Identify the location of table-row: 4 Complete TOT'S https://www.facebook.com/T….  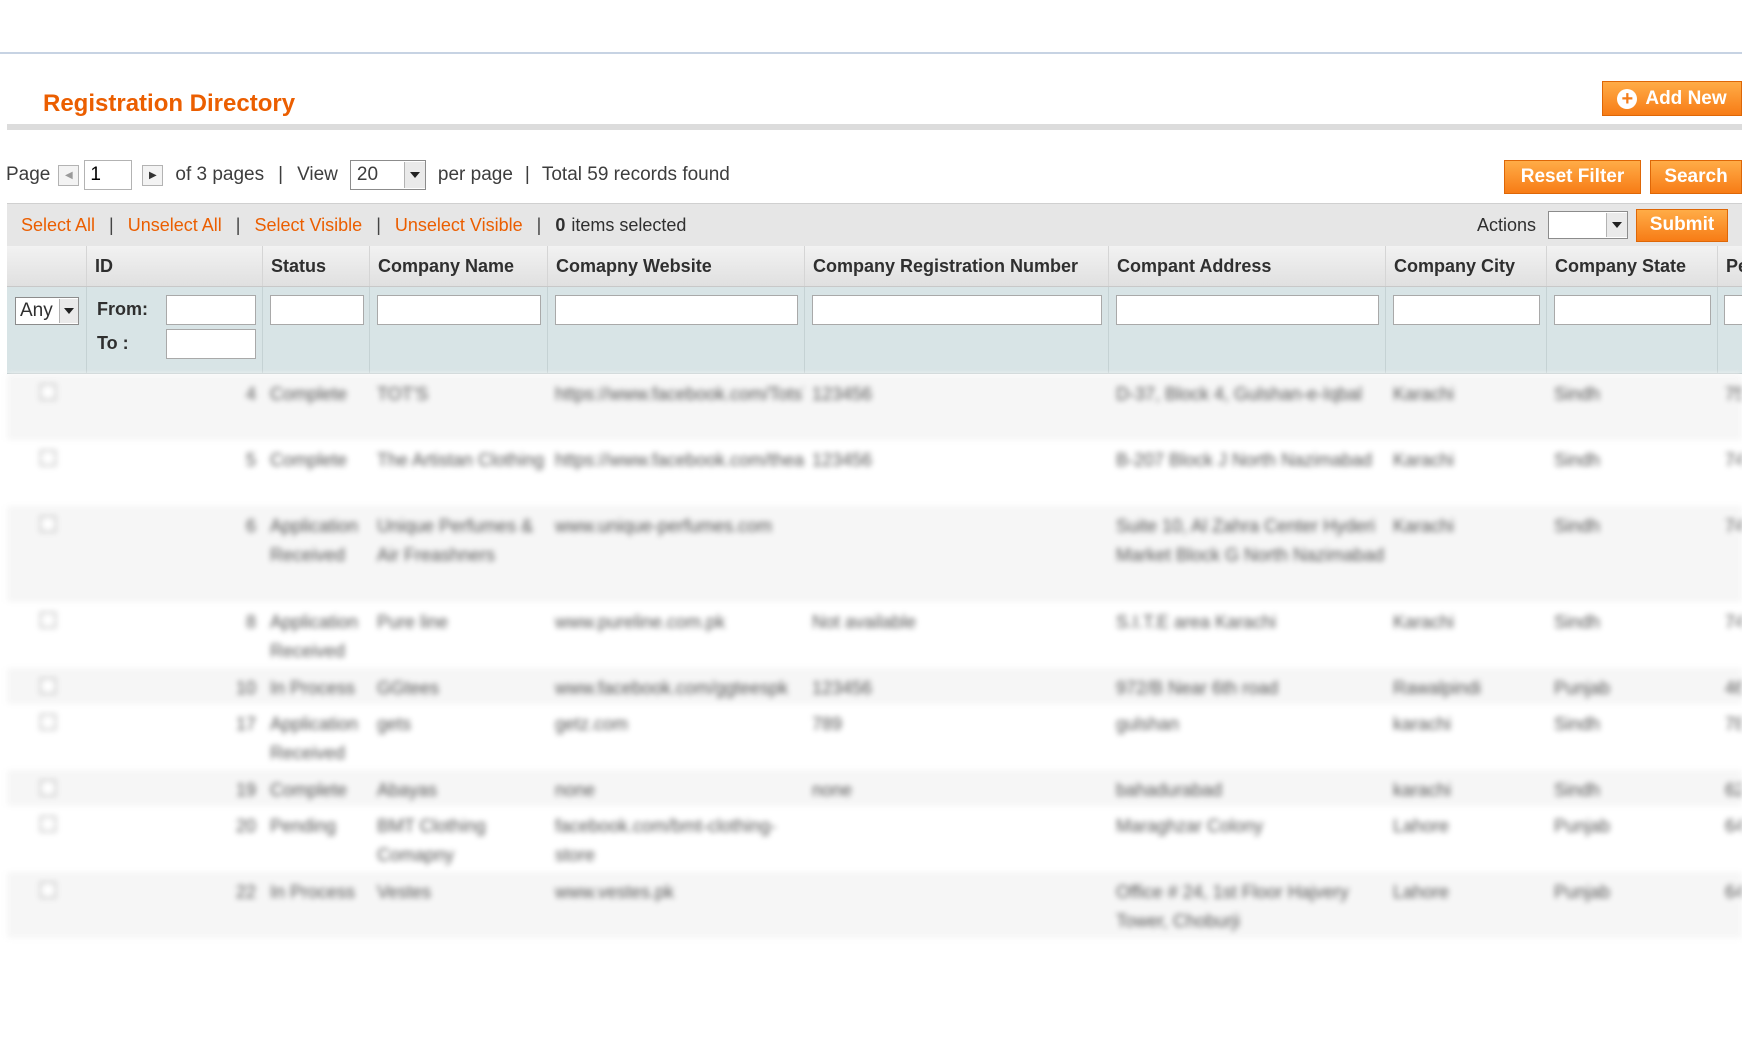
(874, 407).